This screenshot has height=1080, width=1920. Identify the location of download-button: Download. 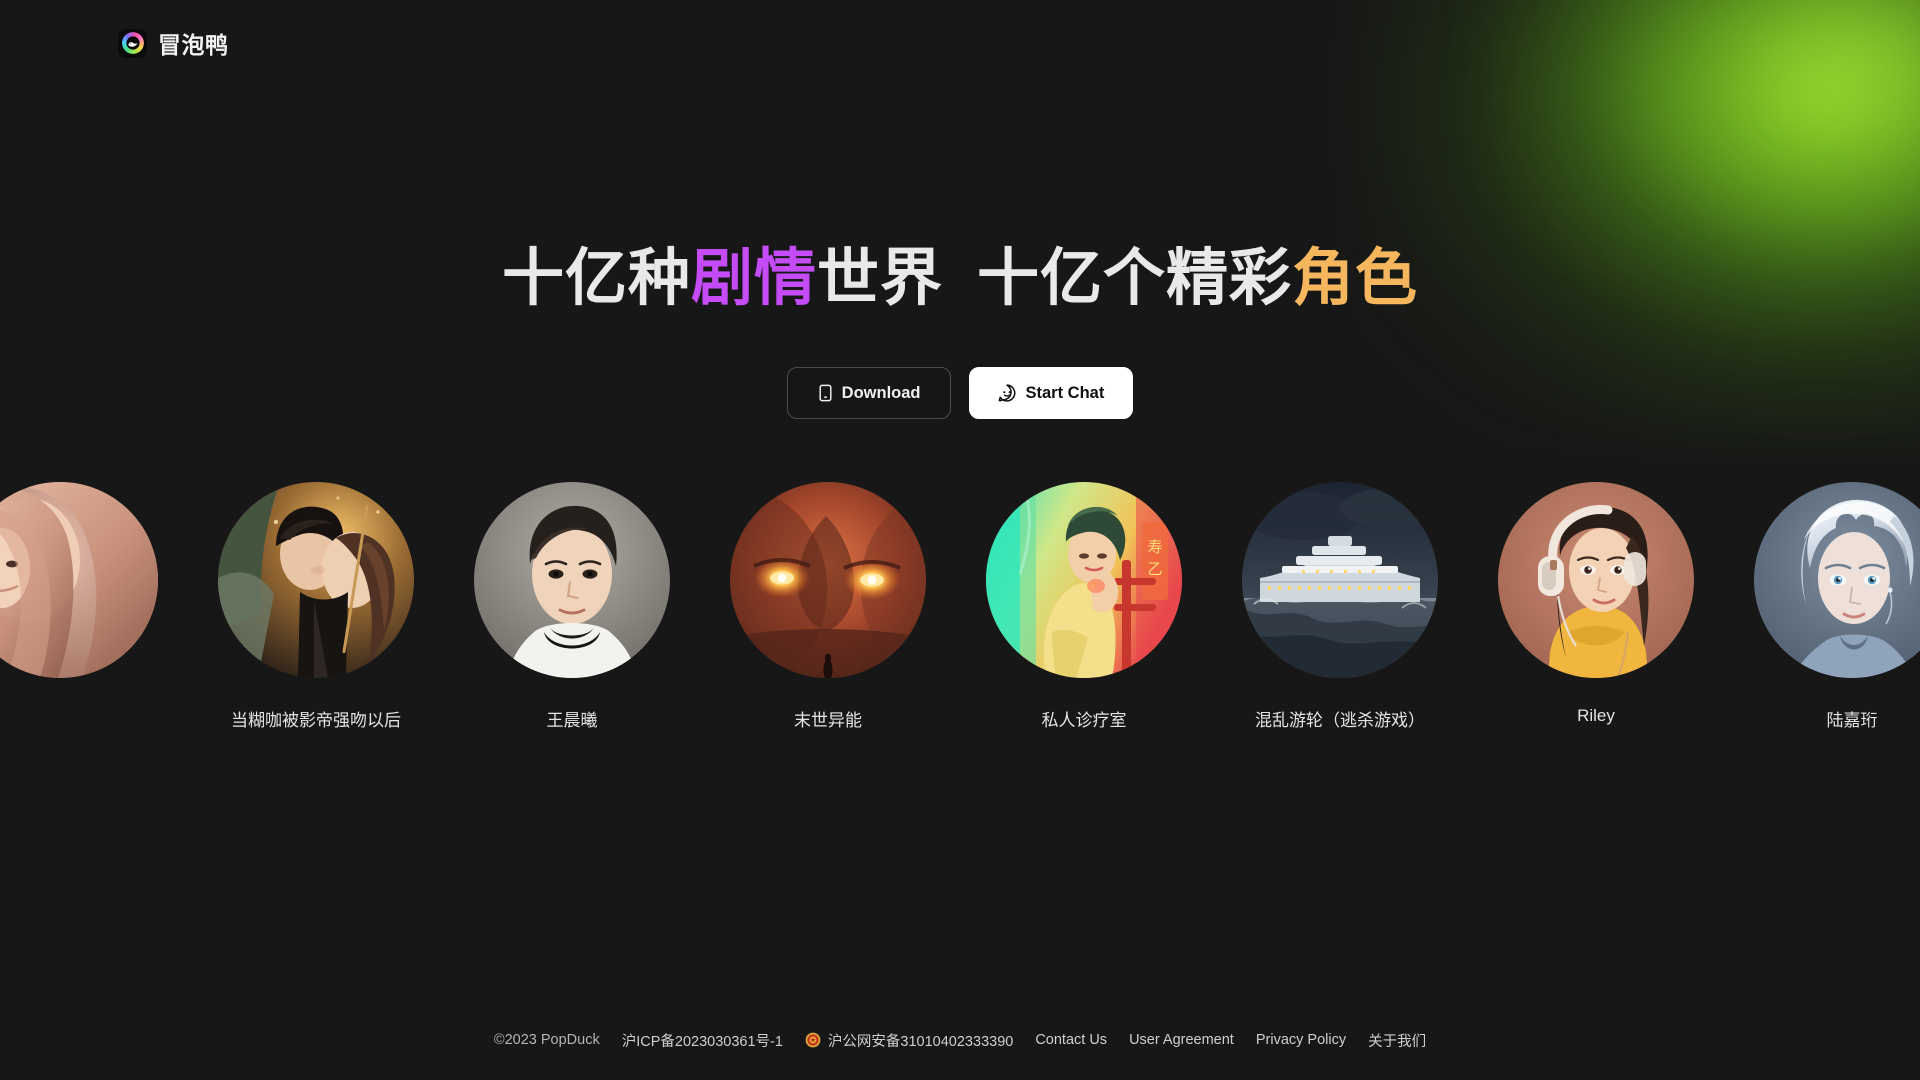
(869, 393).